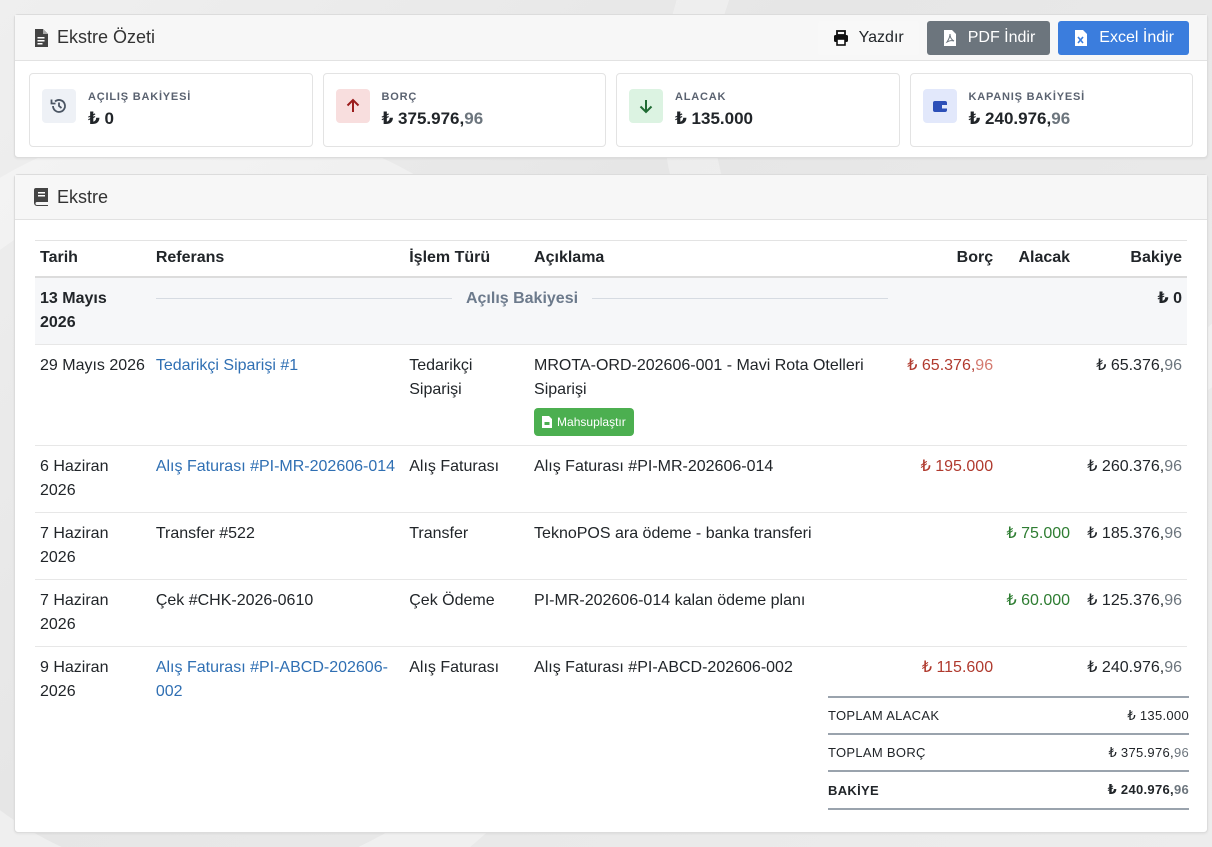 Image resolution: width=1212 pixels, height=847 pixels. I want to click on reference-text: Çek #CHK-2026-0610, so click(277, 613).